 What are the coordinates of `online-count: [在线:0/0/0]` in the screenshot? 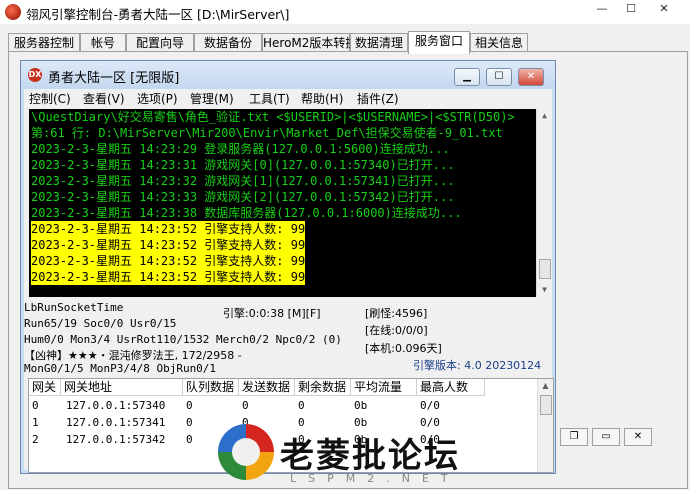 It's located at (396, 330).